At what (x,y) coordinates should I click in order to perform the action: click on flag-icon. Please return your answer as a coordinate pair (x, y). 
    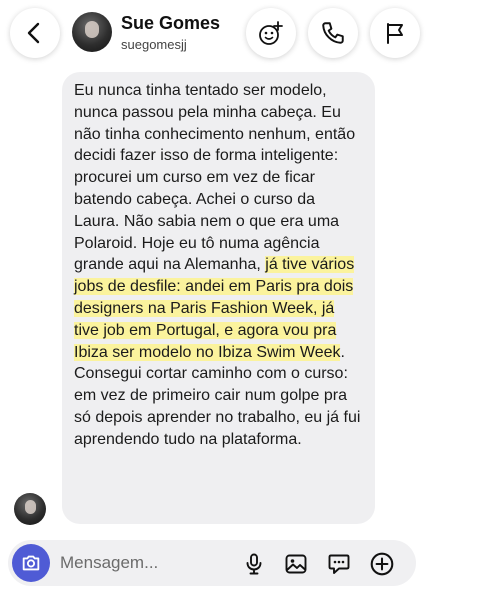
    Looking at the image, I should click on (395, 33).